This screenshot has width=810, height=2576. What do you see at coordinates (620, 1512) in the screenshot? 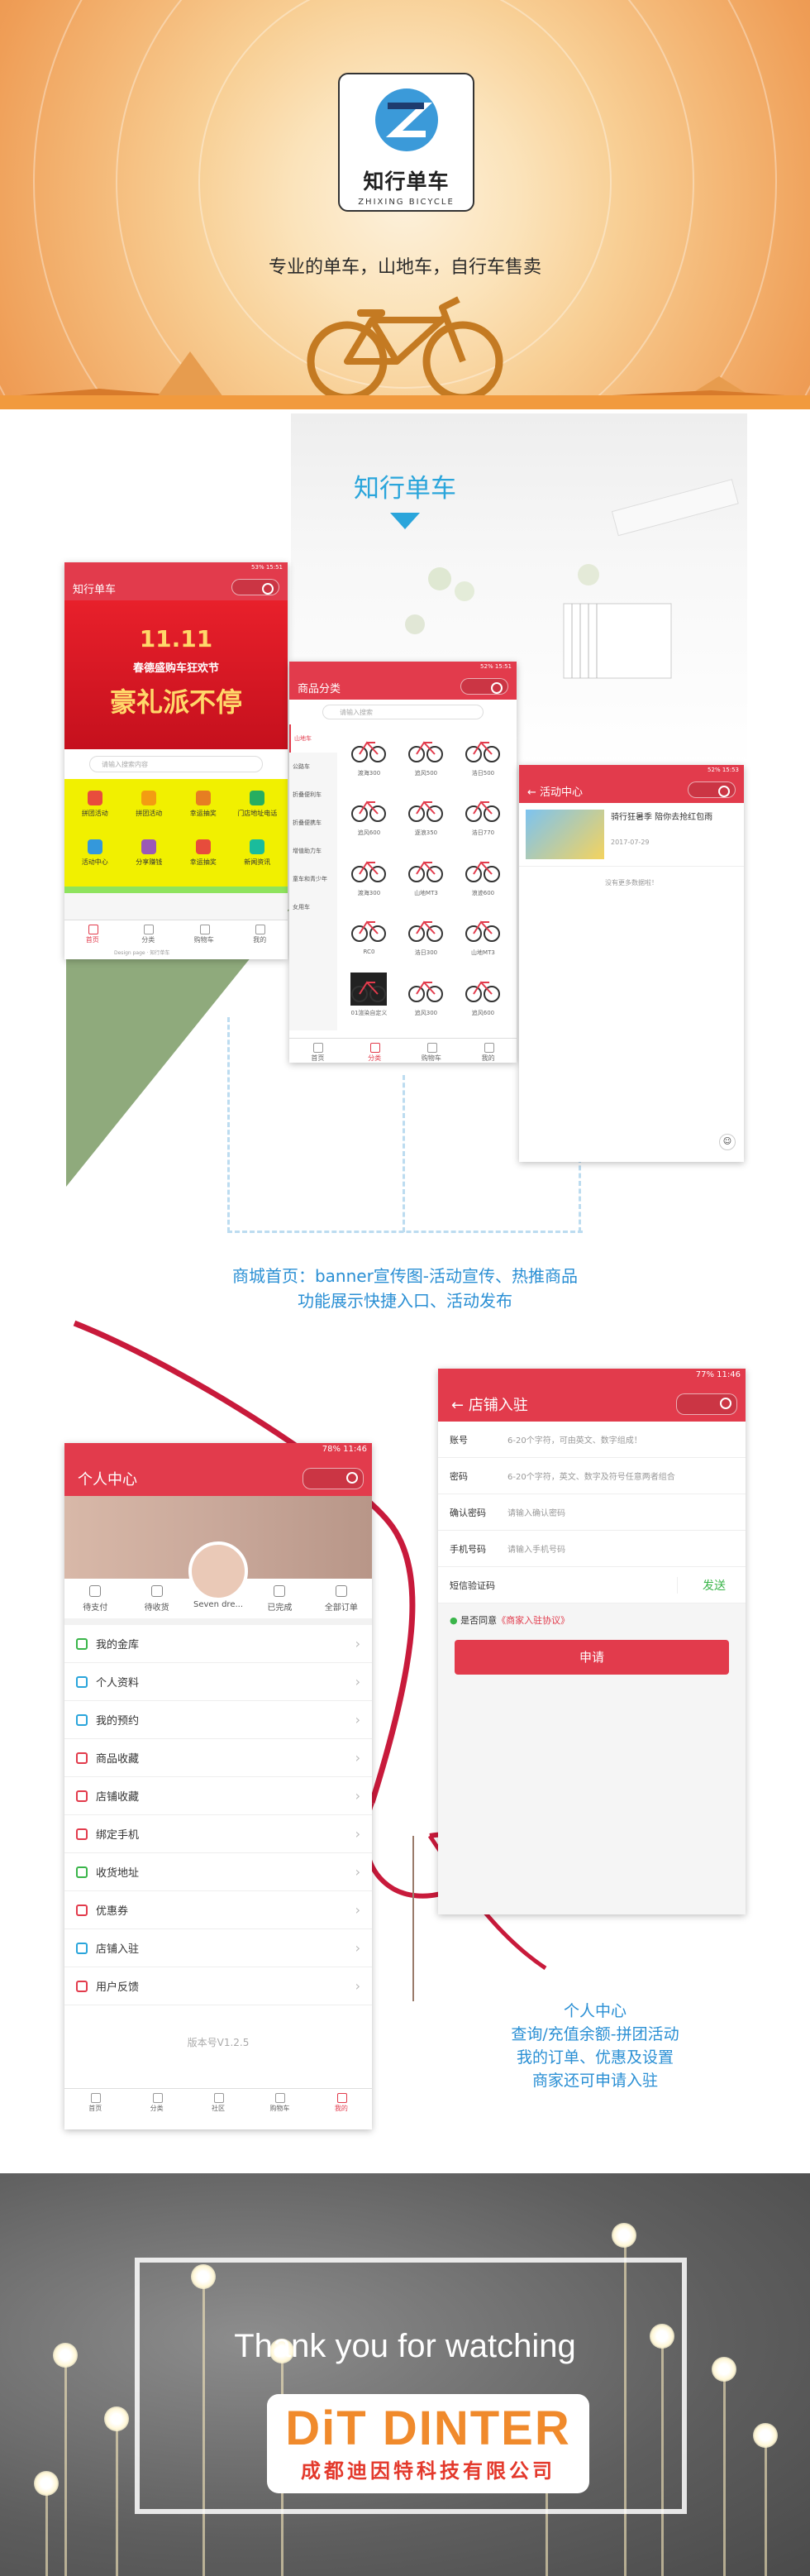
I see `field-input: 请输入确认密码` at bounding box center [620, 1512].